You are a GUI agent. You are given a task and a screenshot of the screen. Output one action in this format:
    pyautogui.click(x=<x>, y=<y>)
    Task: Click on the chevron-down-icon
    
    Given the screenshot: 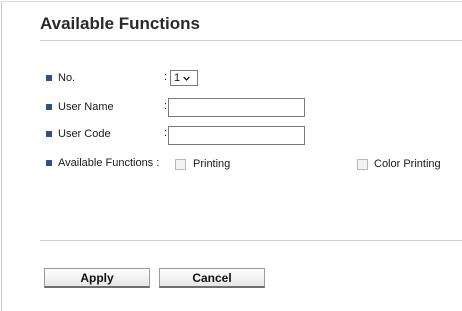 What is the action you would take?
    pyautogui.click(x=186, y=78)
    